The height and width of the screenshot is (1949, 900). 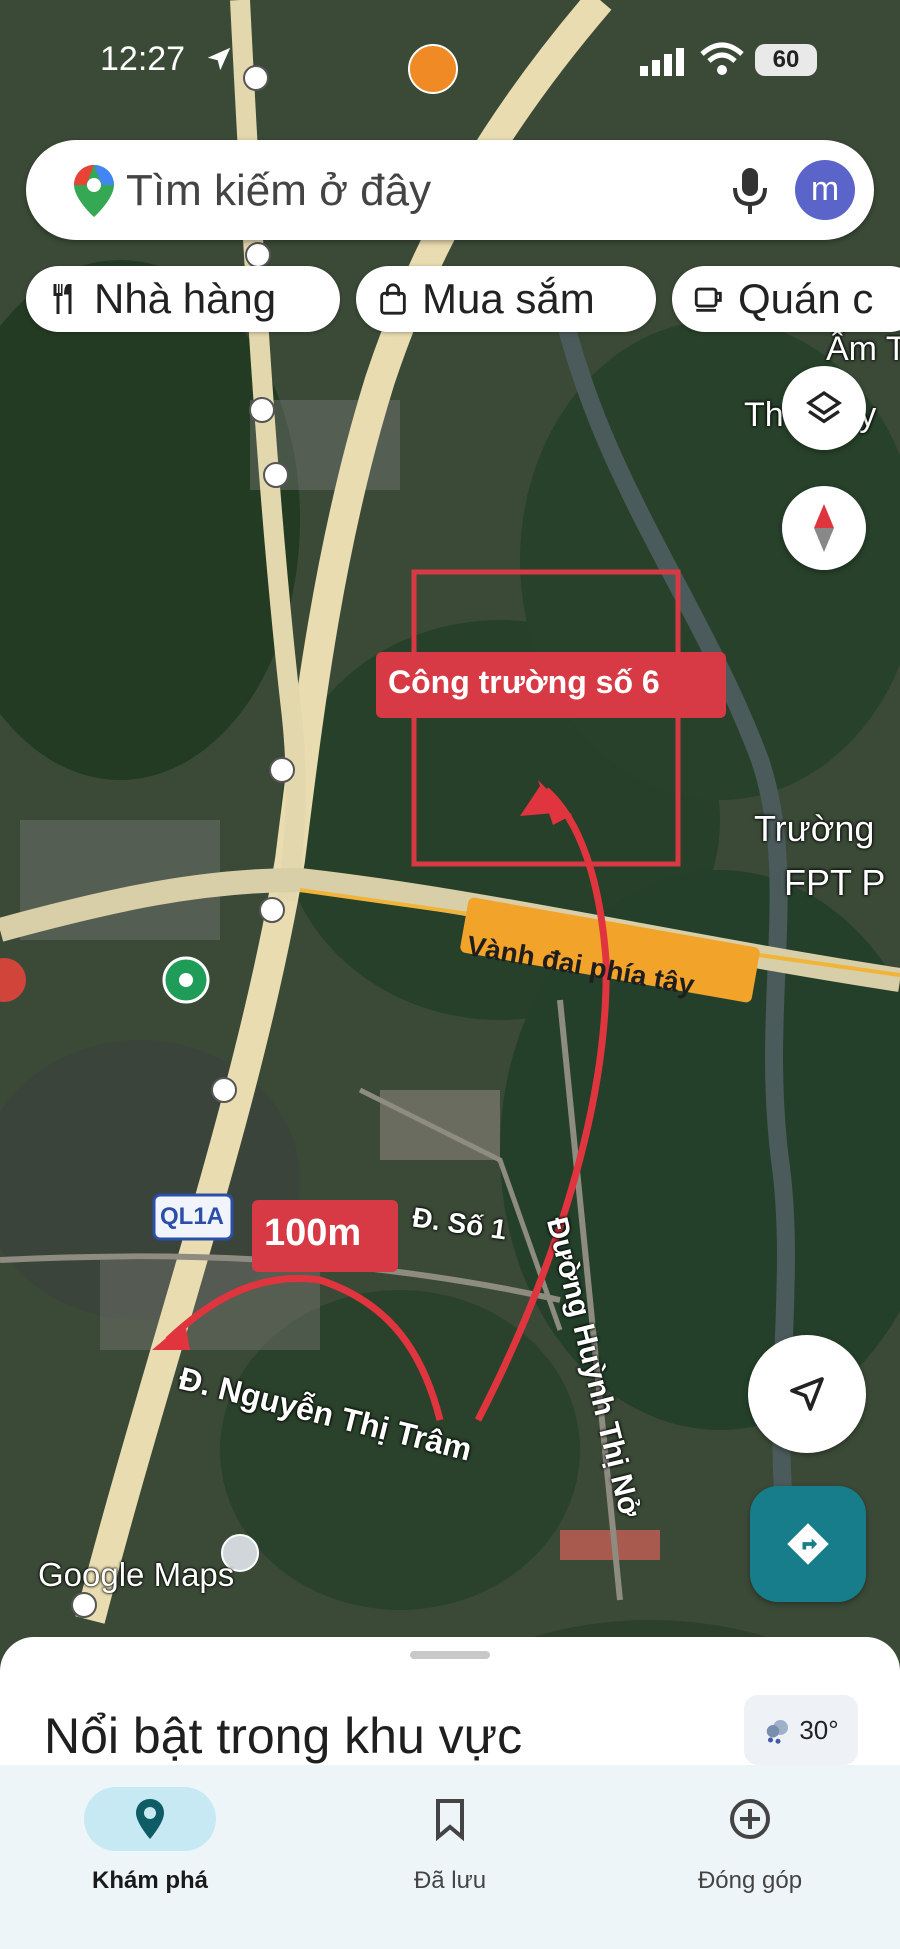 What do you see at coordinates (750, 1819) in the screenshot?
I see `add-circle-icon` at bounding box center [750, 1819].